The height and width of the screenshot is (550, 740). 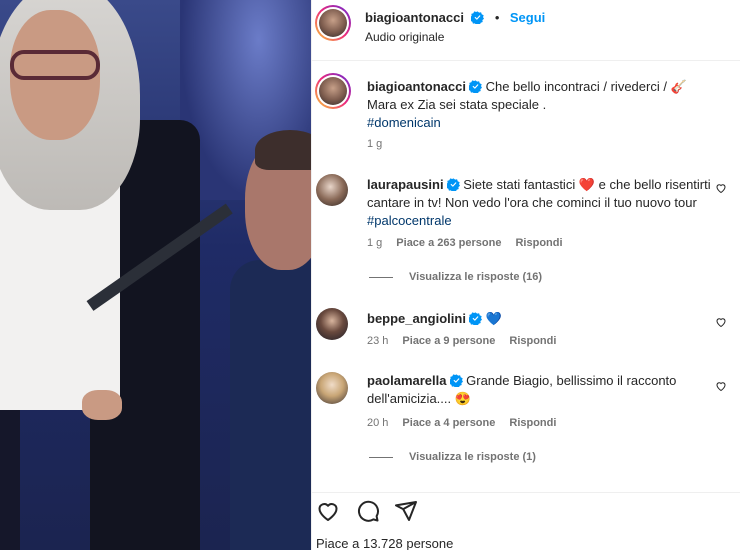 I want to click on comment-username: laurapausini, so click(x=405, y=184).